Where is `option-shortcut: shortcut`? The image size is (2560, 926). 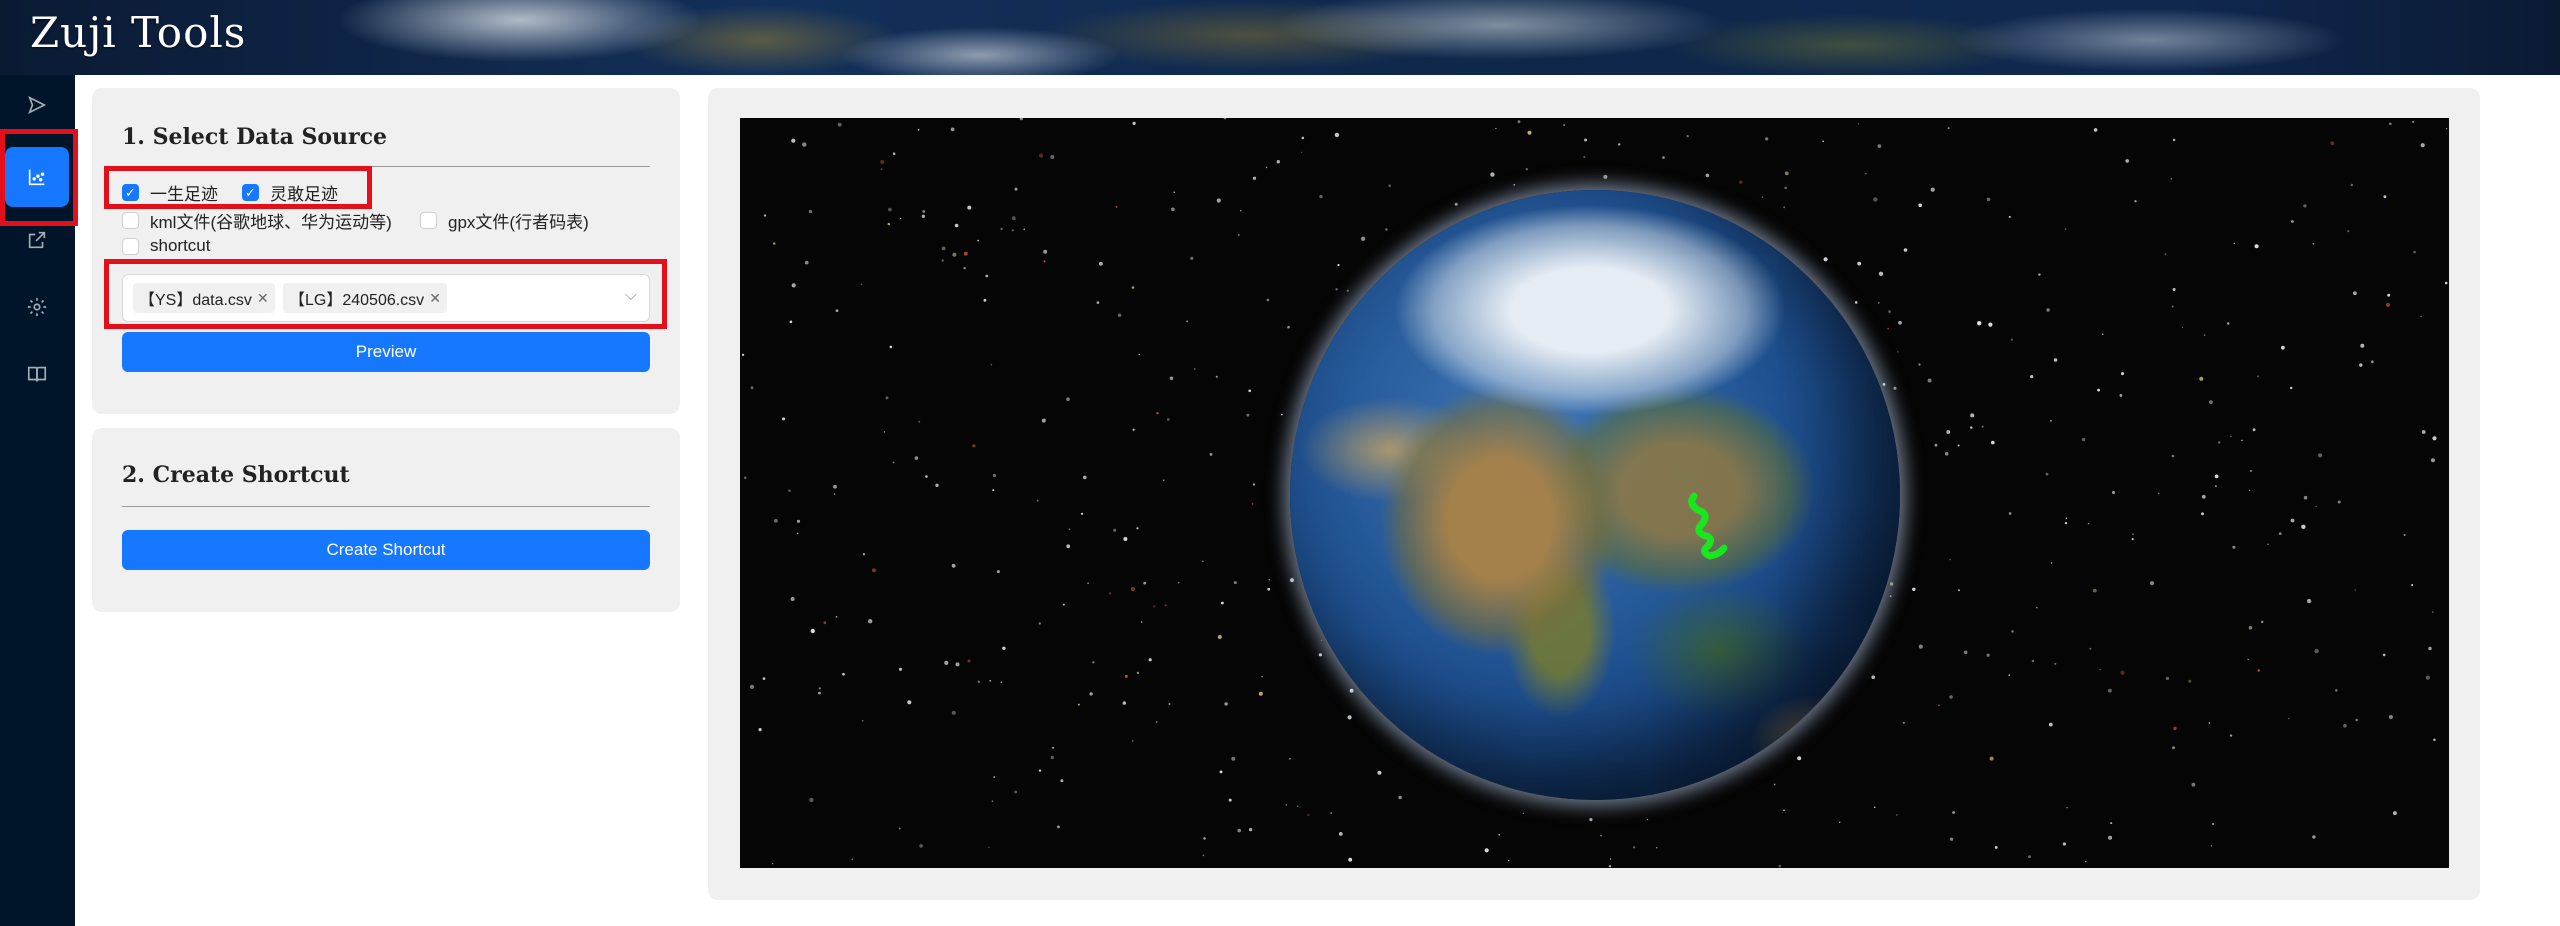 option-shortcut: shortcut is located at coordinates (166, 246).